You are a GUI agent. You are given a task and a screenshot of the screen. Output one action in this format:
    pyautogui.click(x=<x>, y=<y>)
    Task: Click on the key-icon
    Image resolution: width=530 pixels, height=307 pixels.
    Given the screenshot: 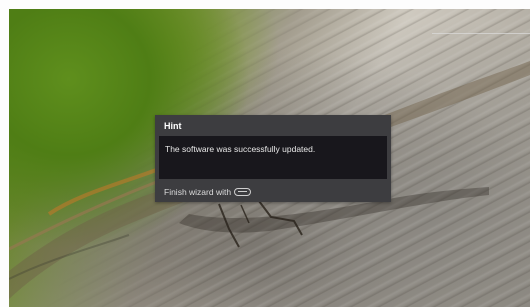 What is the action you would take?
    pyautogui.click(x=243, y=192)
    